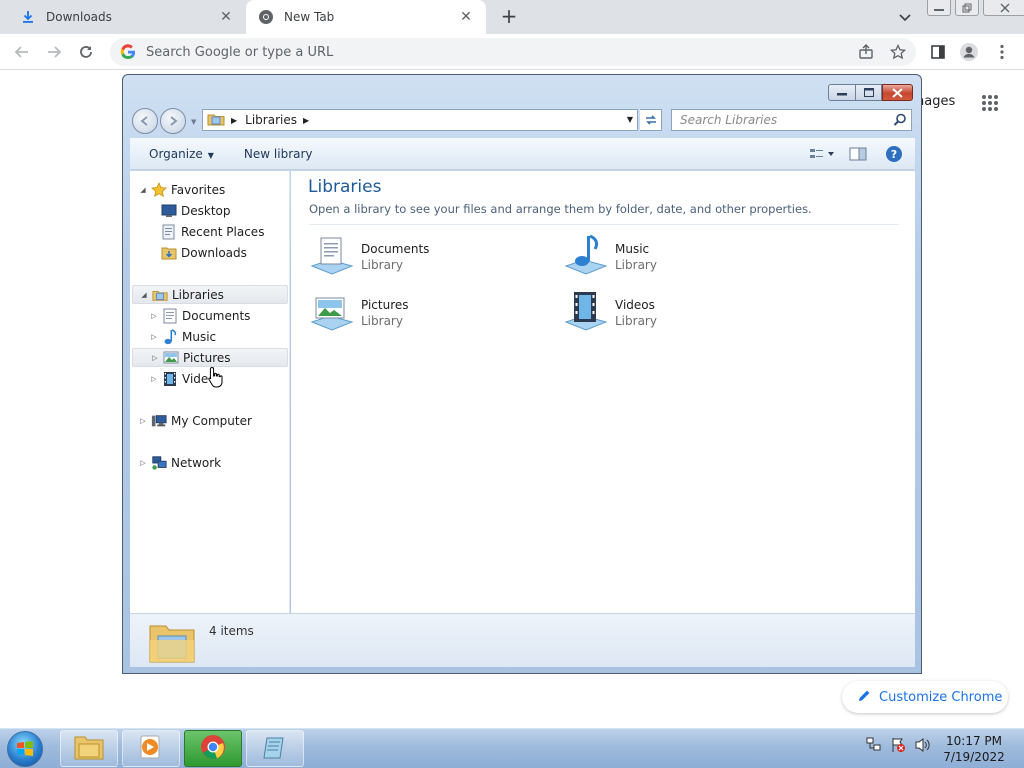 This screenshot has height=768, width=1024. Describe the element at coordinates (1003, 8) in the screenshot. I see `close-window-button` at that location.